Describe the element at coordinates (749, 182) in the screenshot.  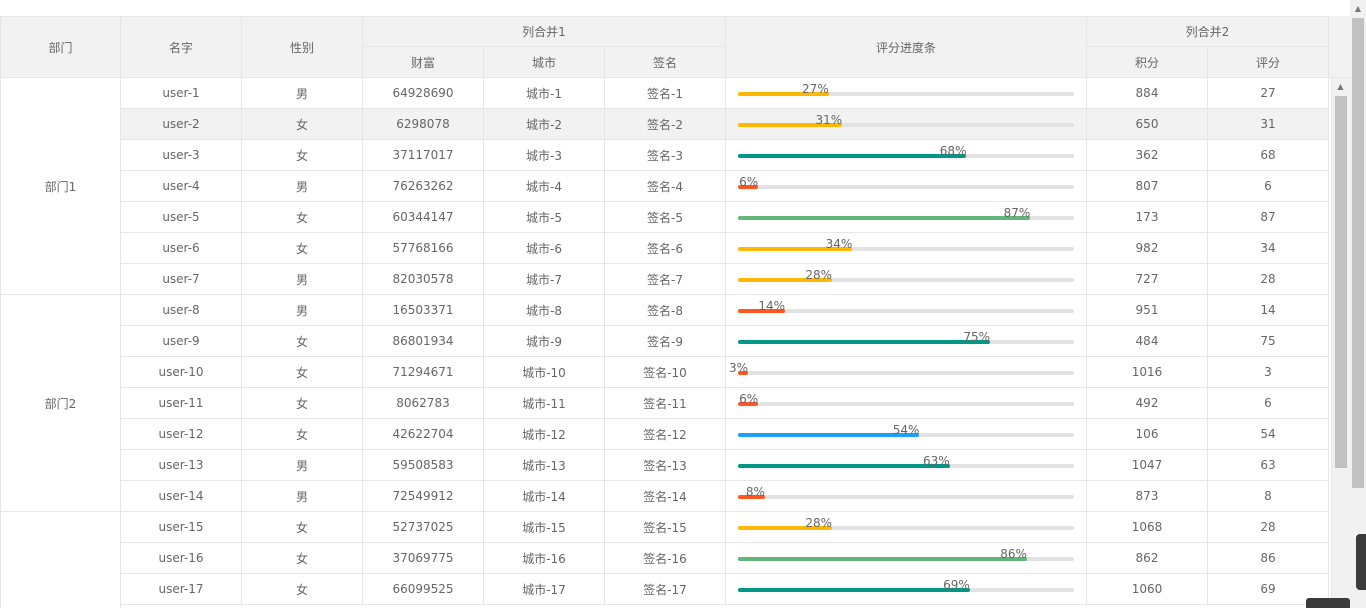
I see `progress-label: 6%` at that location.